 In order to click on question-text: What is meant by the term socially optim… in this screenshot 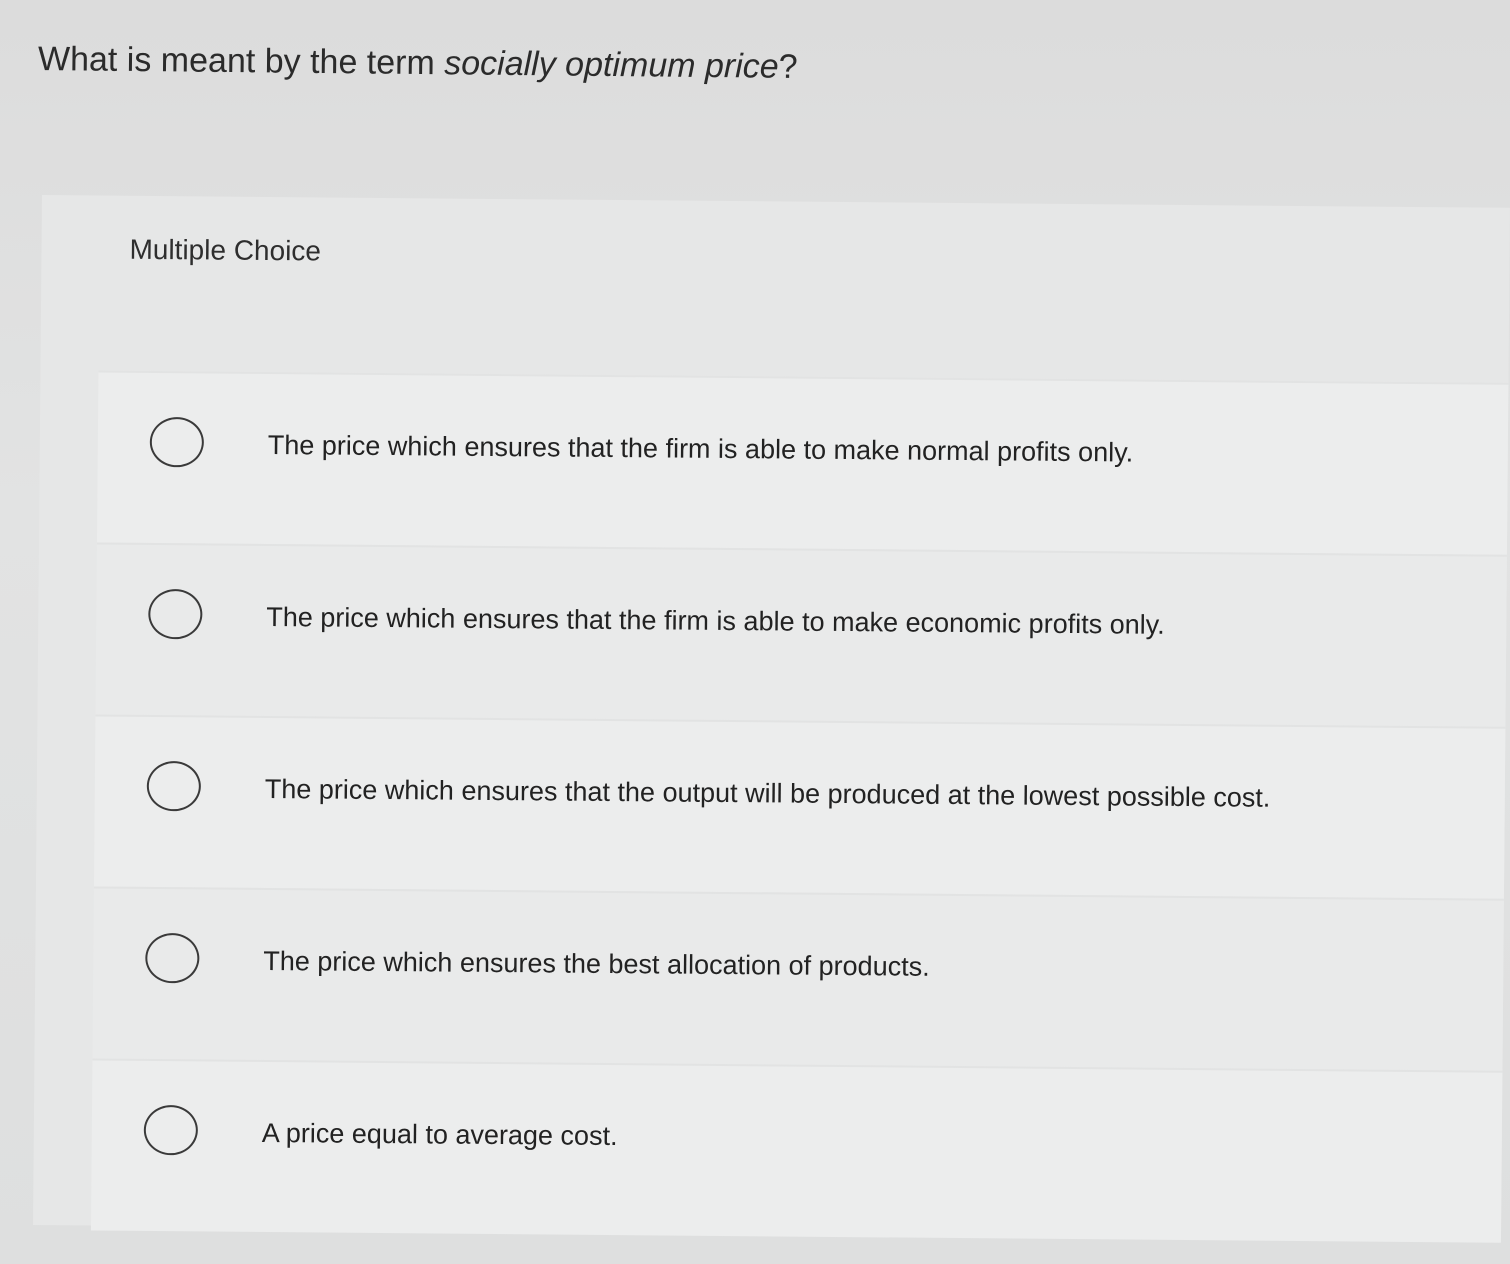, I will do `click(418, 63)`.